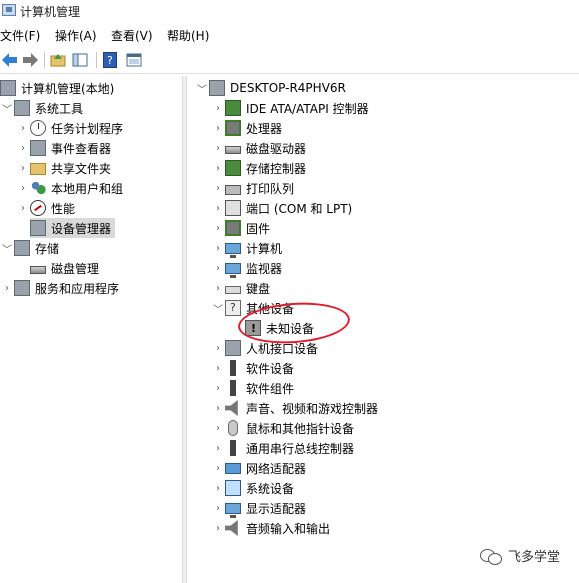  Describe the element at coordinates (233, 270) in the screenshot. I see `monitor-icon` at that location.